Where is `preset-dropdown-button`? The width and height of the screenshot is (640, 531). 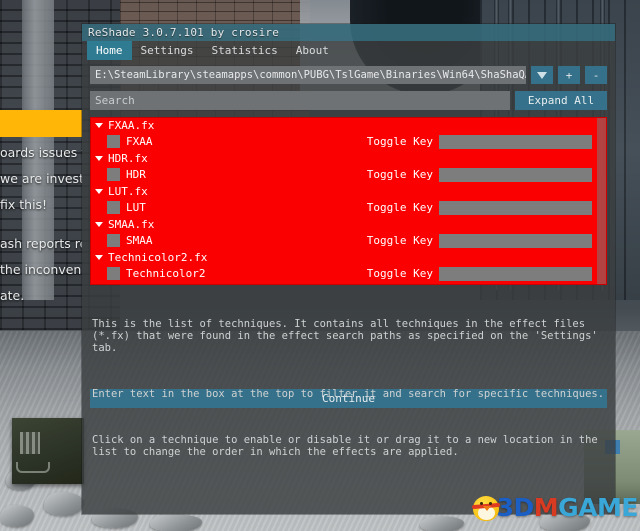
preset-dropdown-button is located at coordinates (542, 75).